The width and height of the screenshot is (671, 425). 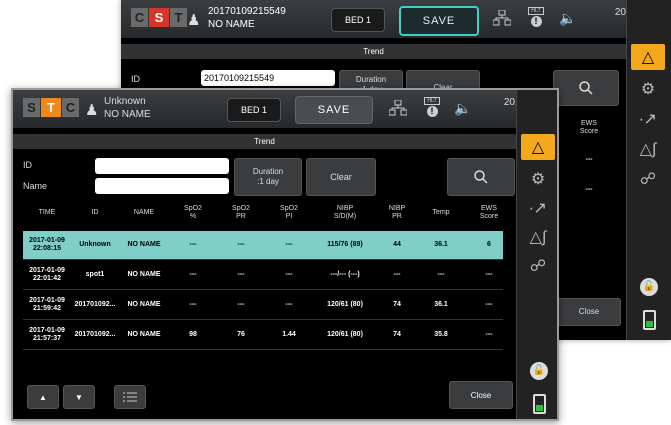 I want to click on hl7-label: HL7, so click(x=536, y=11).